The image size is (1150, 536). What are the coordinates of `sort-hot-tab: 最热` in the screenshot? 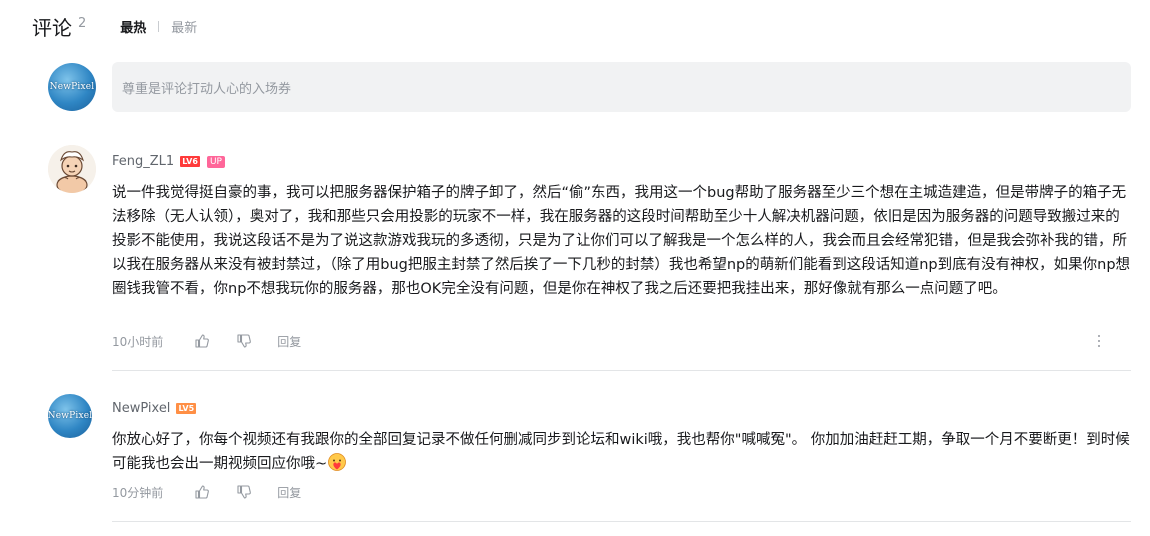 It's located at (133, 26).